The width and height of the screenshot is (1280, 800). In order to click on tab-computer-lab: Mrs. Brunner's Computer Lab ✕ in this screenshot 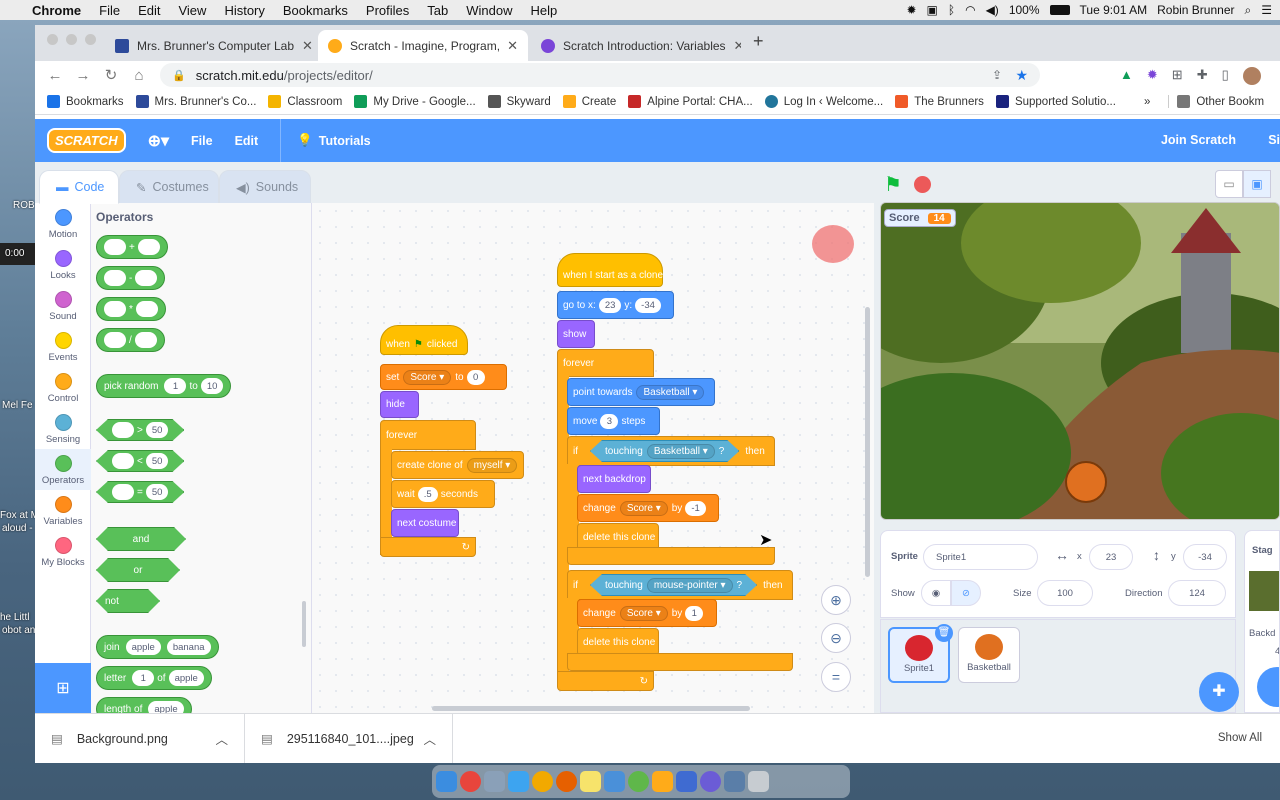, I will do `click(210, 45)`.